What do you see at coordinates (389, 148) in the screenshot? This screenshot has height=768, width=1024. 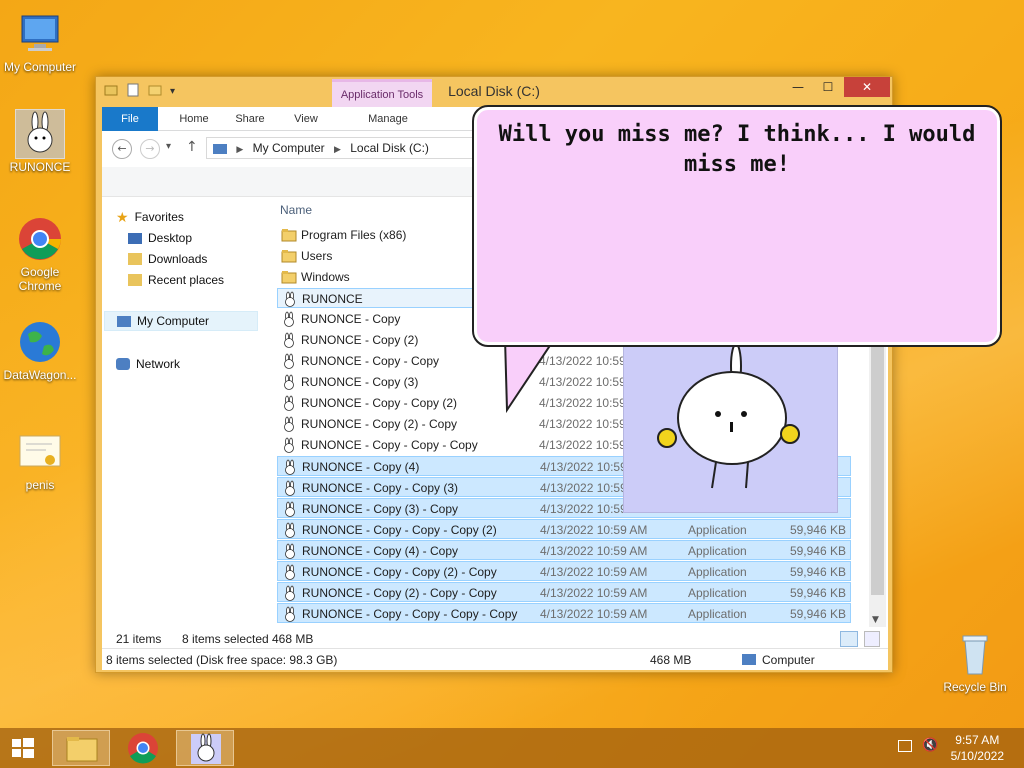 I see `breadcrumb-local-disk: Local Disk (C:)` at bounding box center [389, 148].